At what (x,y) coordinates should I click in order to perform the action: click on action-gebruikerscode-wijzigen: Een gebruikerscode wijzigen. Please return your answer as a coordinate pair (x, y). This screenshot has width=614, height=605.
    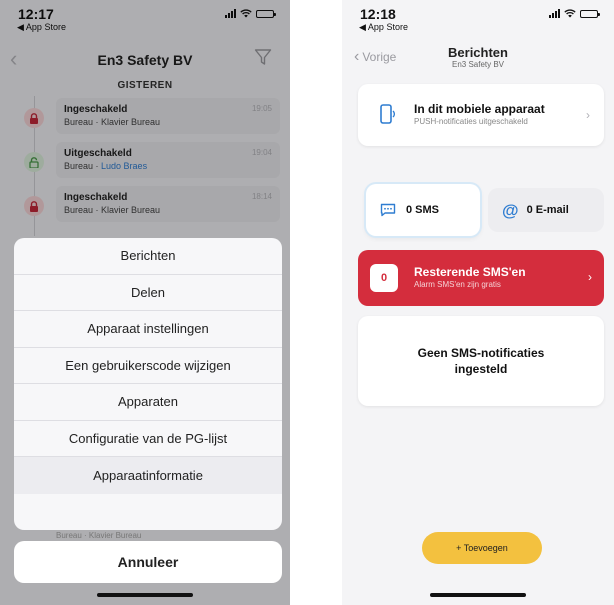
    Looking at the image, I should click on (148, 366).